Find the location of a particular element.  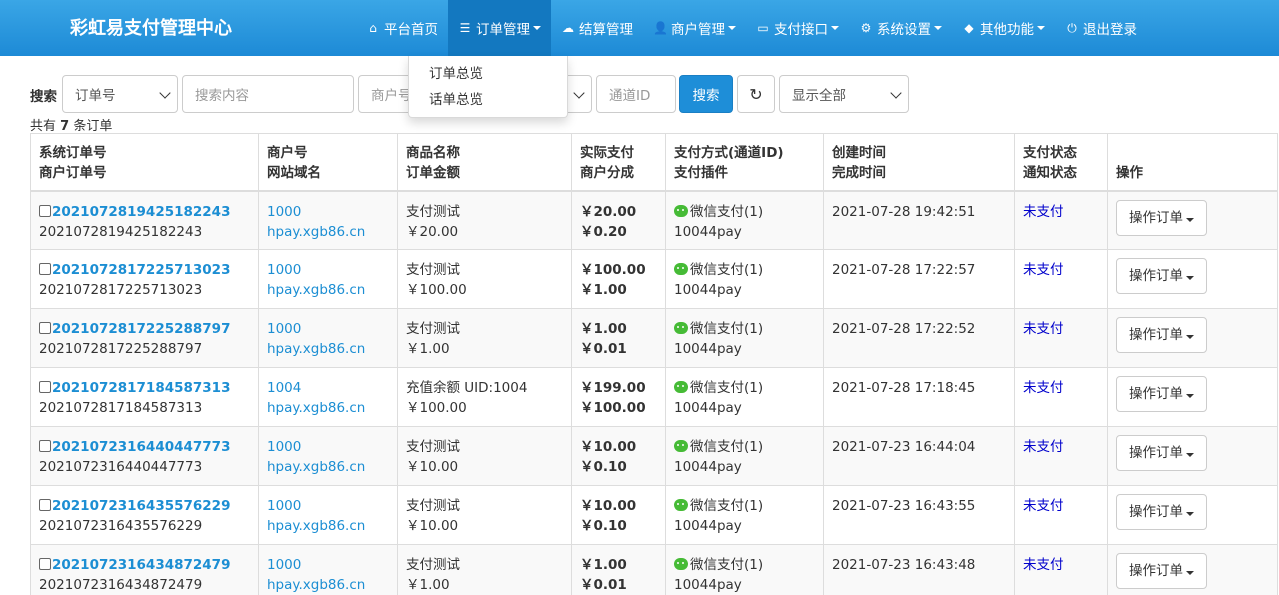

nav-item-label: 商户管理 is located at coordinates (698, 30).